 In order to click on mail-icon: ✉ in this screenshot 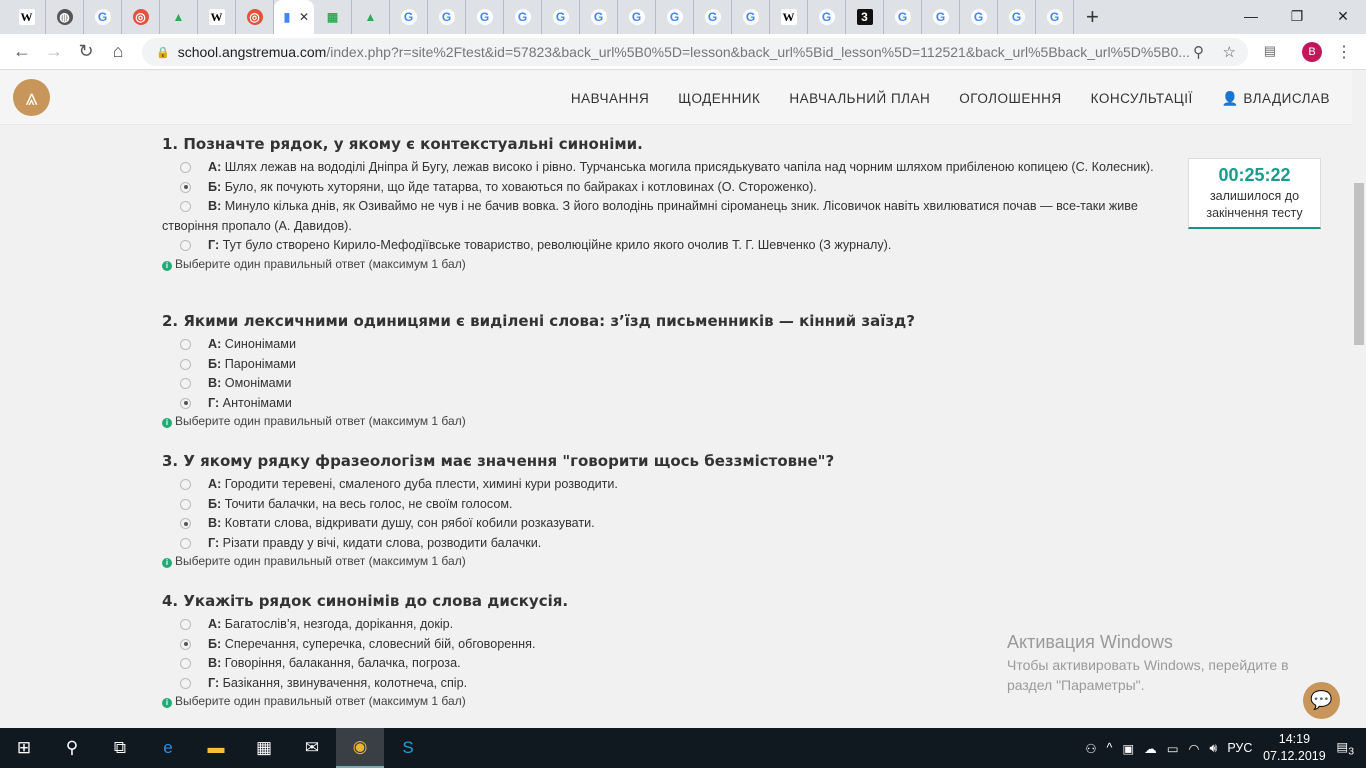, I will do `click(312, 748)`.